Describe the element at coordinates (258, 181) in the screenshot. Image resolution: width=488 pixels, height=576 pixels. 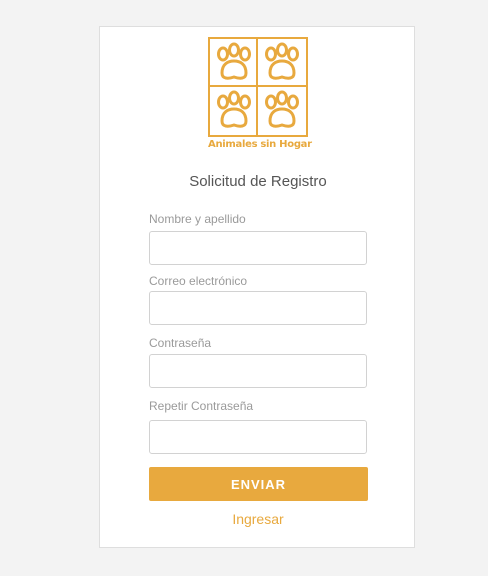
I see `page-title: Solicitud de Registro` at that location.